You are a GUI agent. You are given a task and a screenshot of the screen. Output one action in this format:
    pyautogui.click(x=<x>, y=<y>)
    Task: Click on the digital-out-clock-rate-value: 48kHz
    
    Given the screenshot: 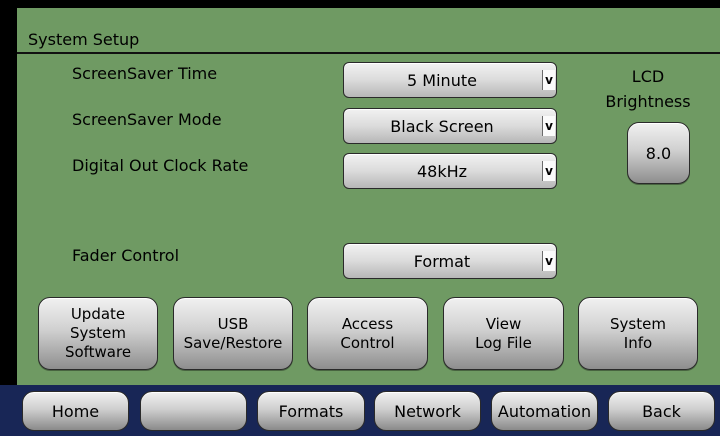 What is the action you would take?
    pyautogui.click(x=442, y=171)
    